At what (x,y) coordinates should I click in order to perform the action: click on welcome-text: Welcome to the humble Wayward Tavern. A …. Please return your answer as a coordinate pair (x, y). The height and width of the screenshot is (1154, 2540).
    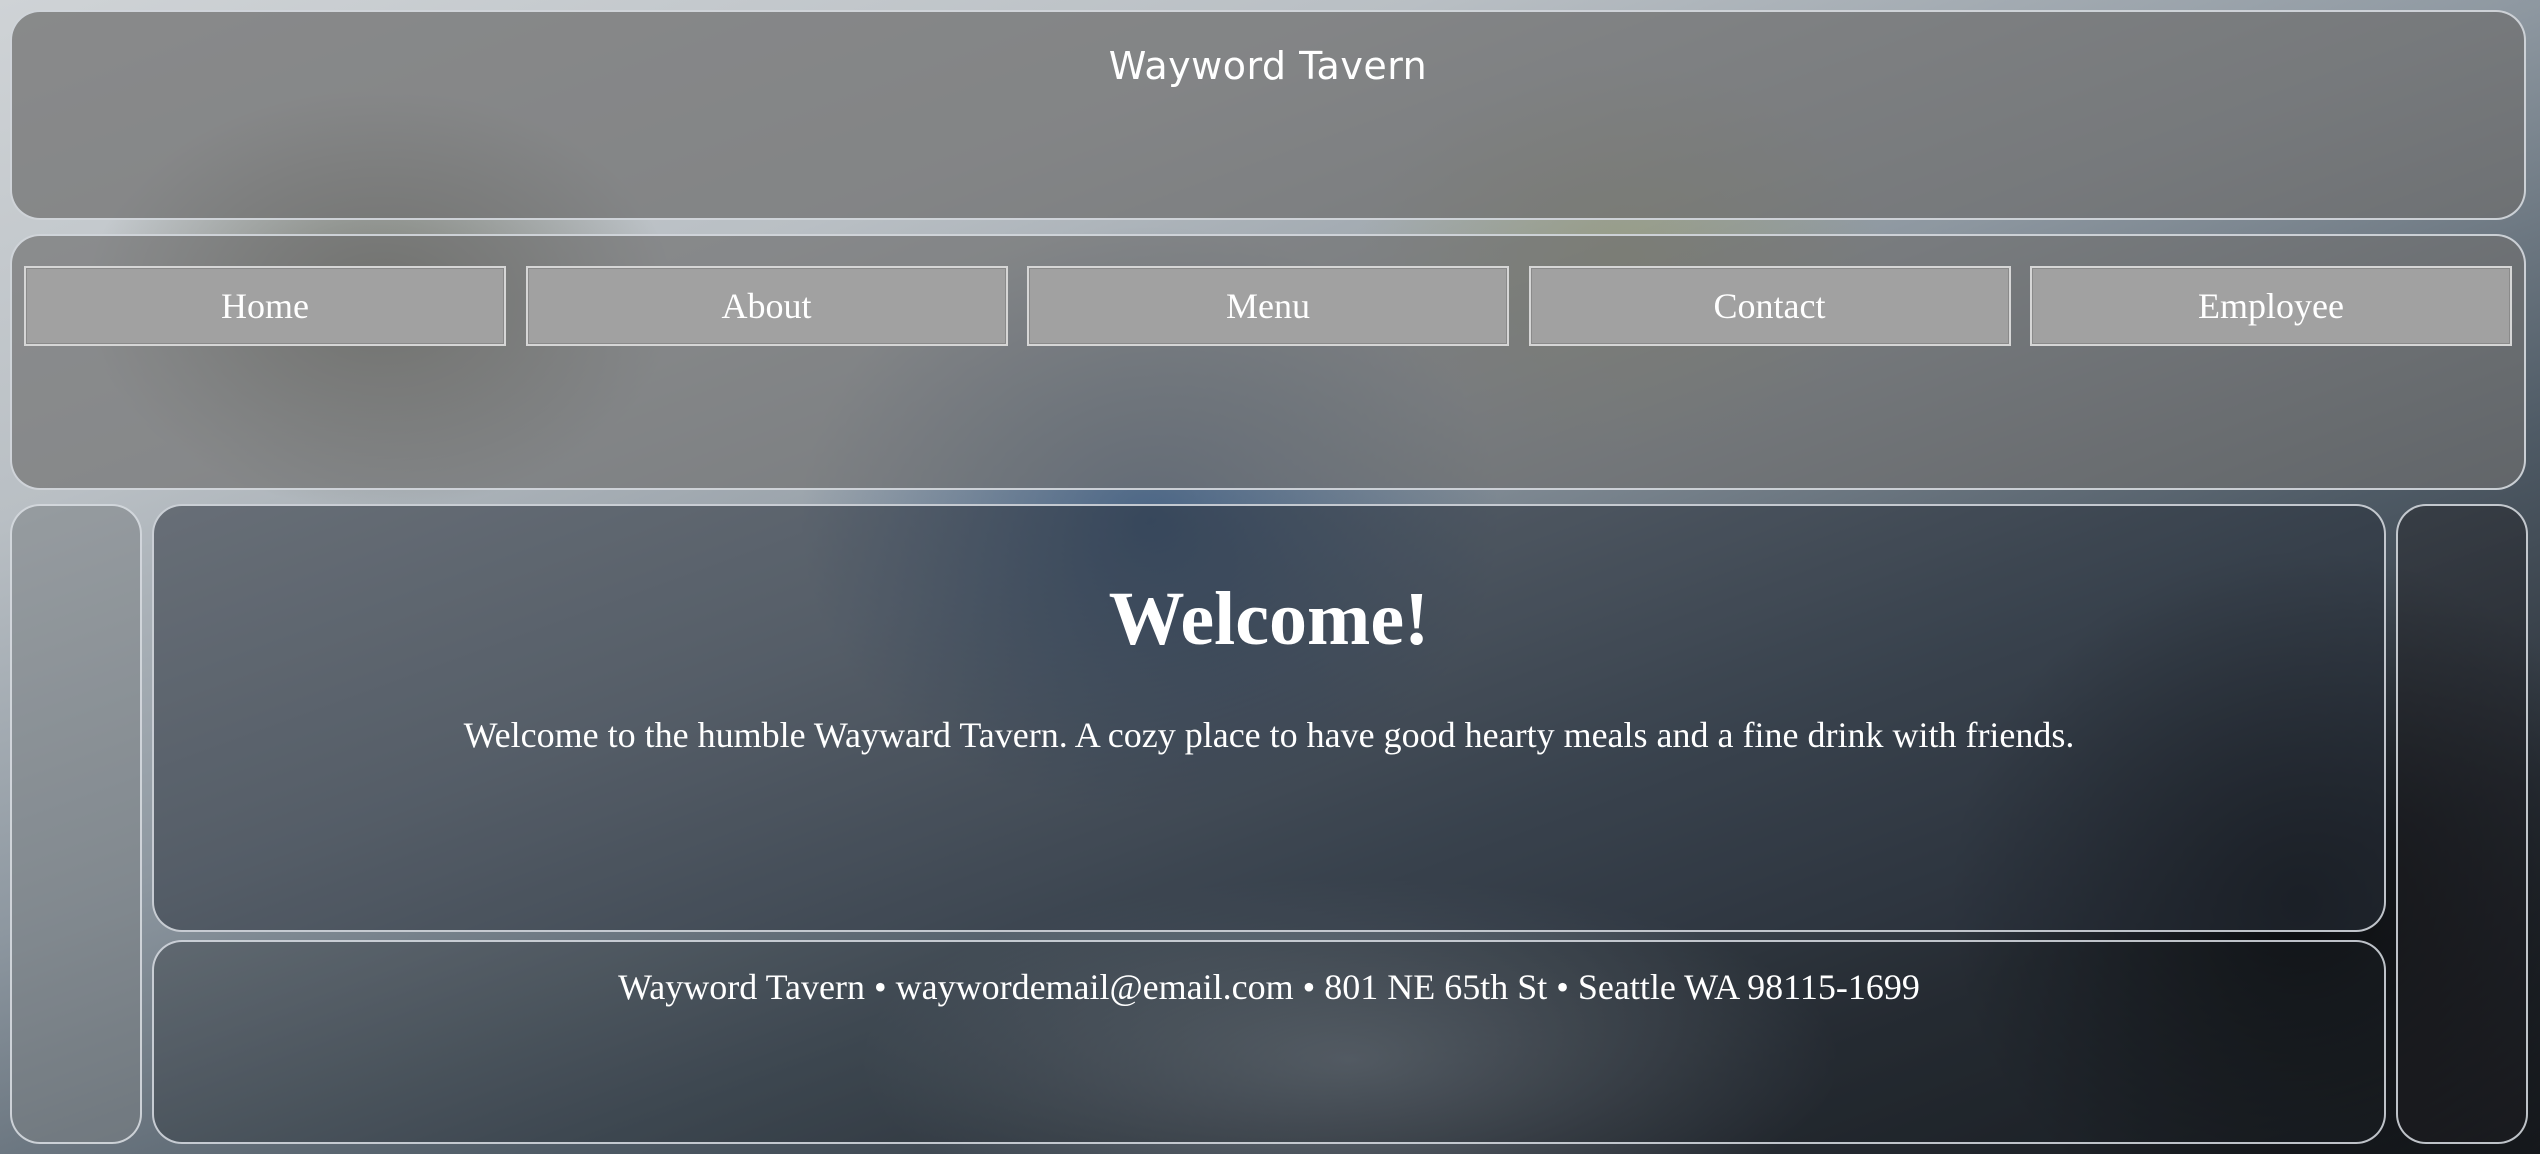
    Looking at the image, I should click on (1269, 735).